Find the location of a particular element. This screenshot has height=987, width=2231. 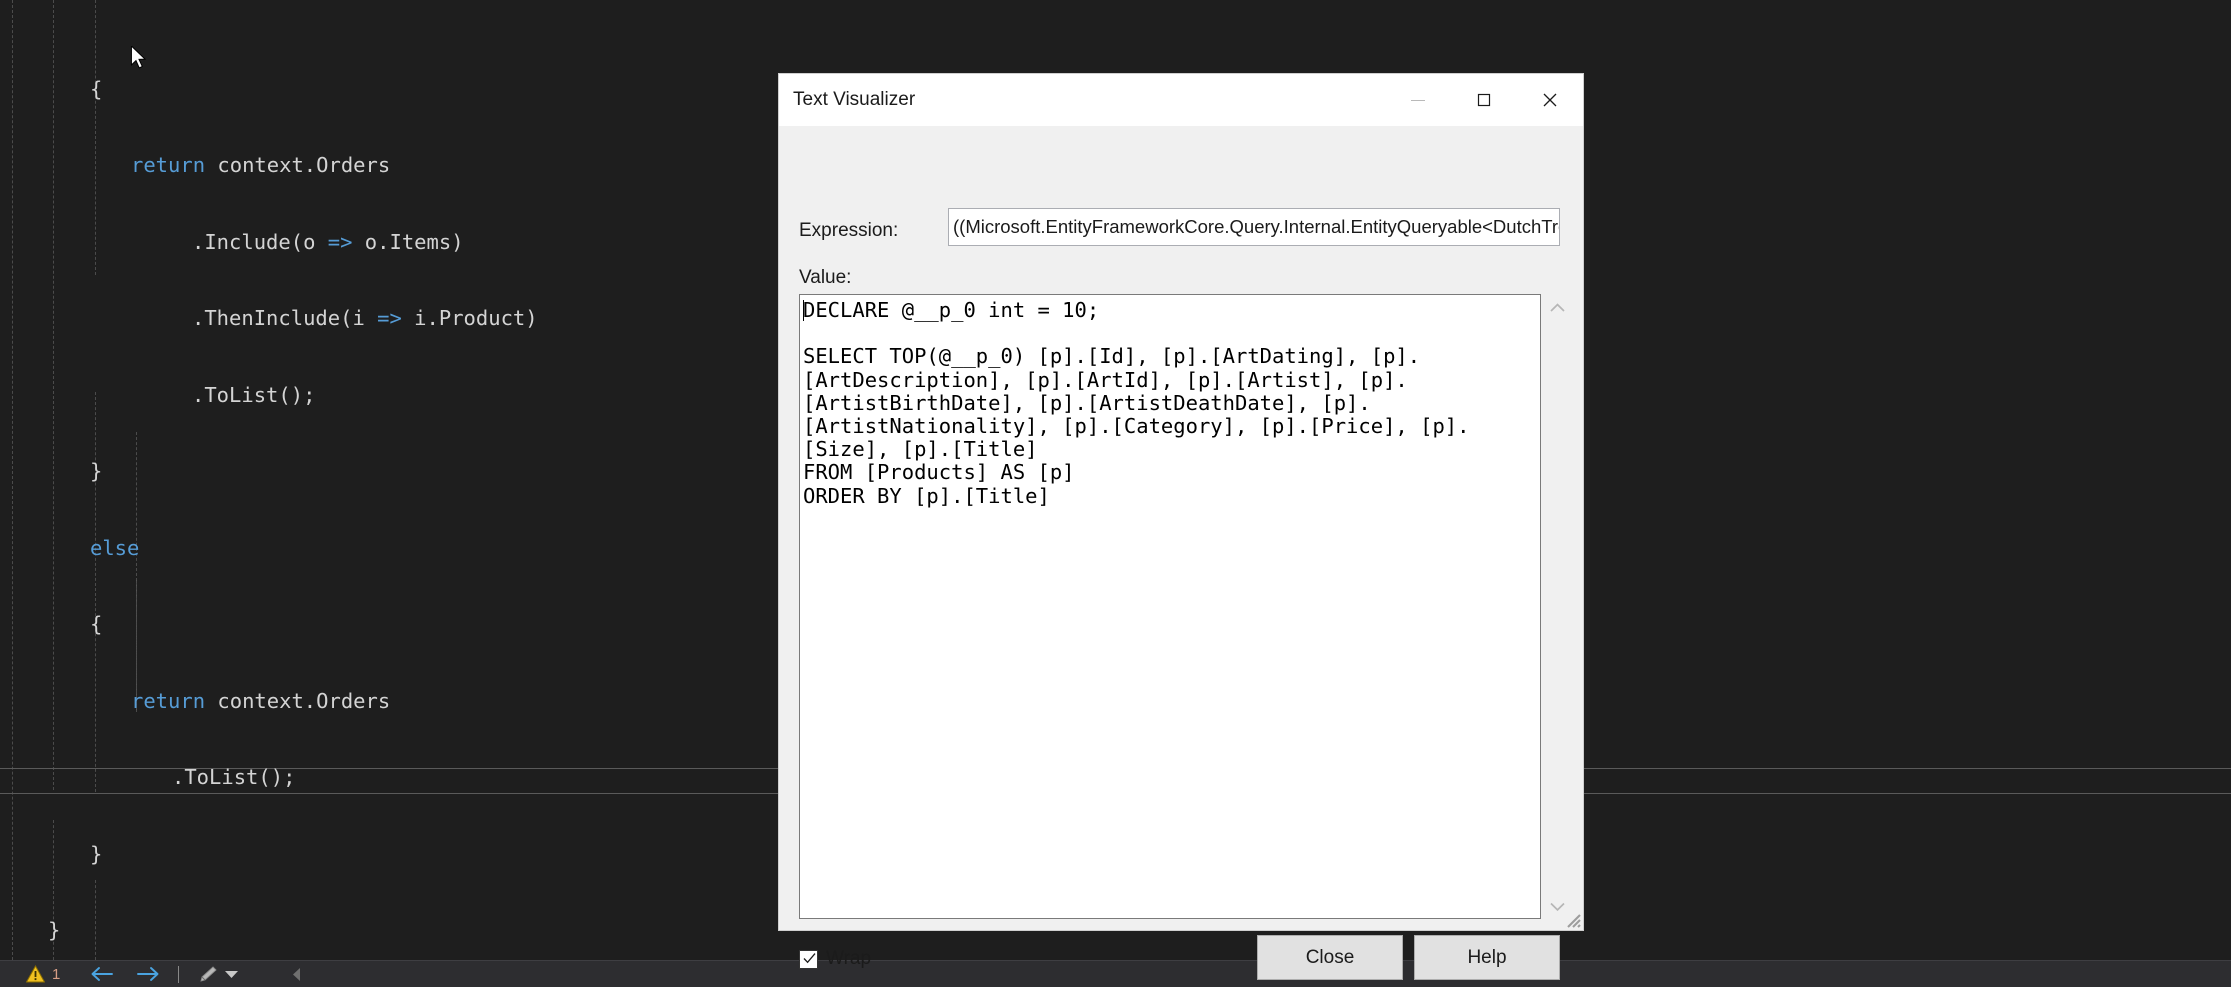

window-buttons is located at coordinates (1484, 100).